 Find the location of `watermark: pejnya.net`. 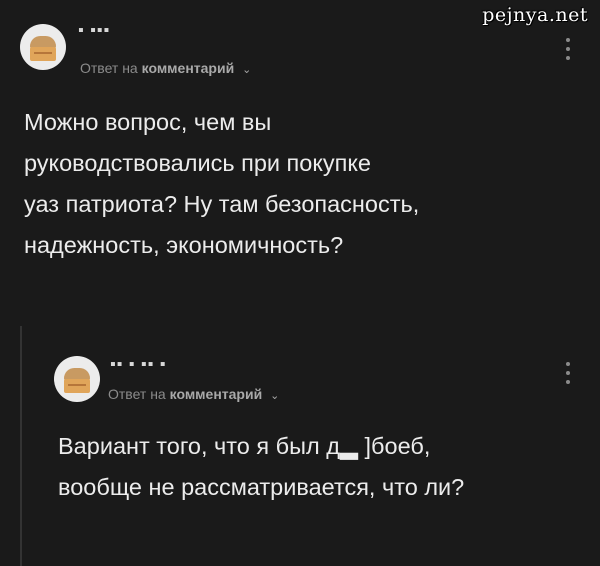

watermark: pejnya.net is located at coordinates (535, 15).